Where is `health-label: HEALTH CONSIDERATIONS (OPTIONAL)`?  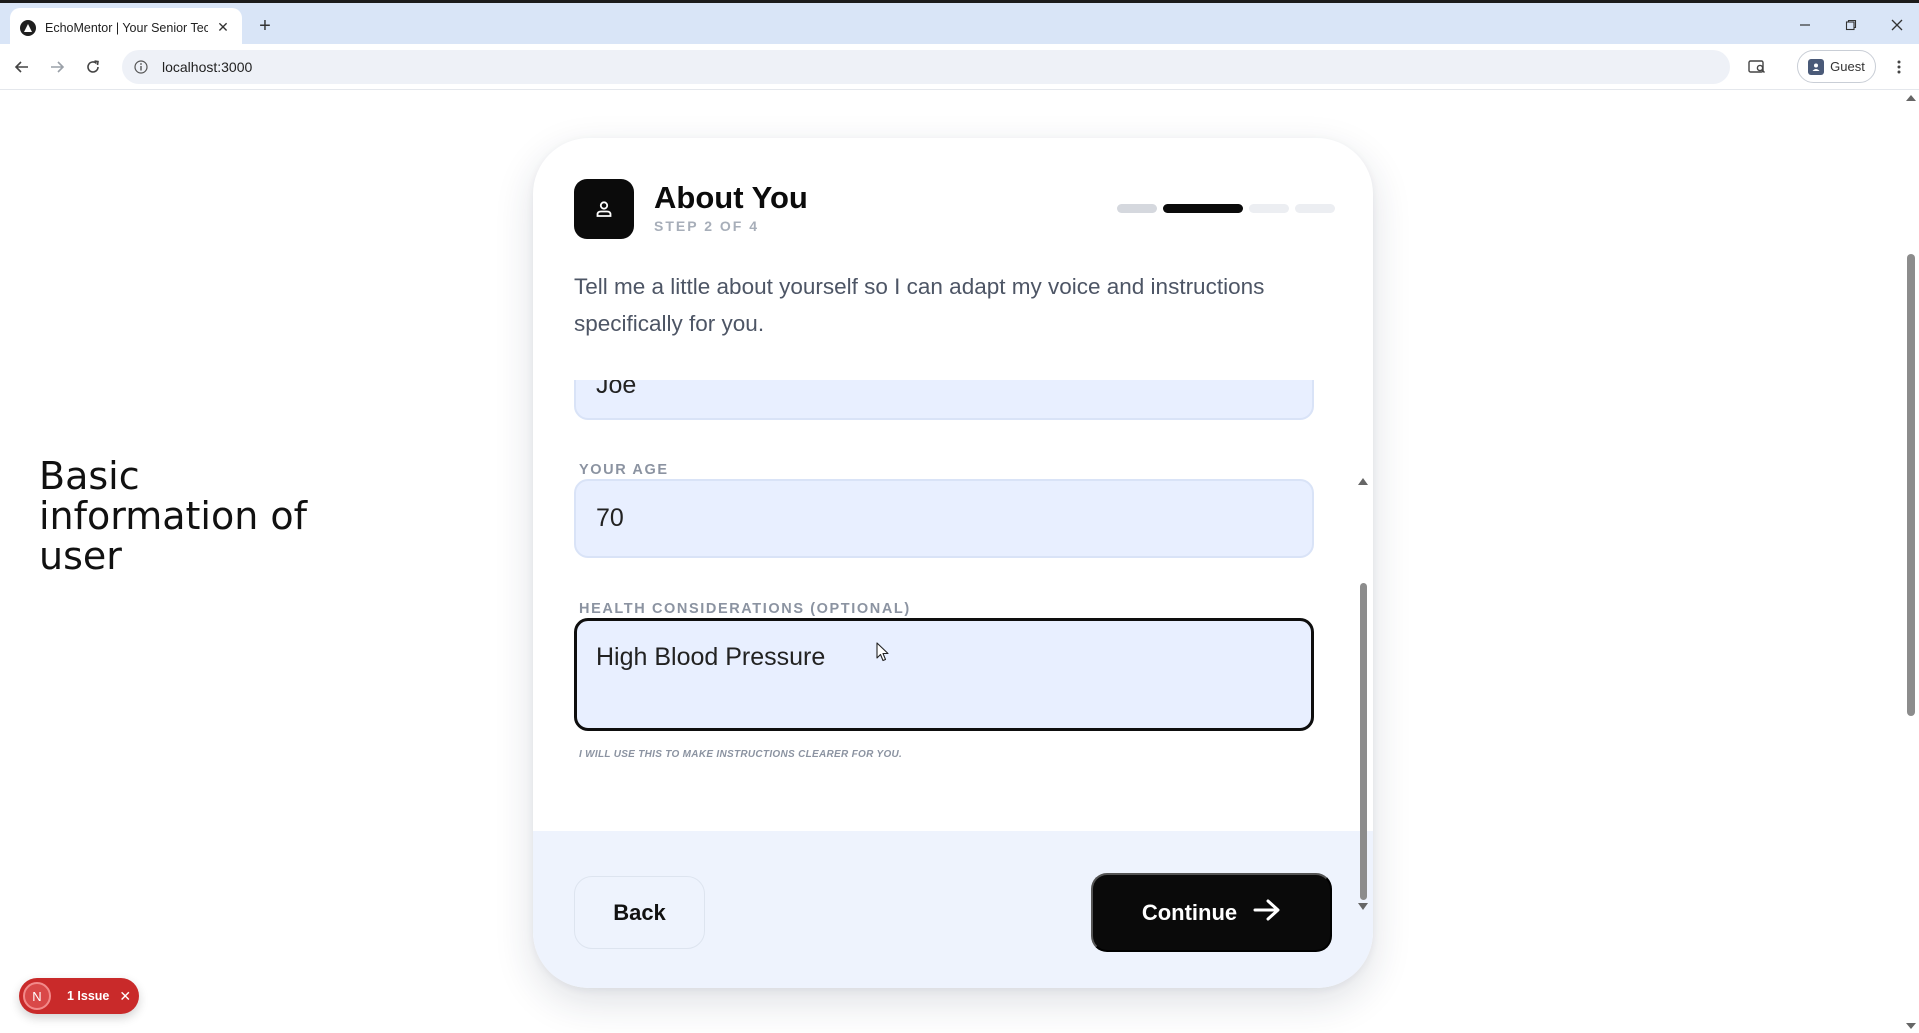 health-label: HEALTH CONSIDERATIONS (OPTIONAL) is located at coordinates (745, 609).